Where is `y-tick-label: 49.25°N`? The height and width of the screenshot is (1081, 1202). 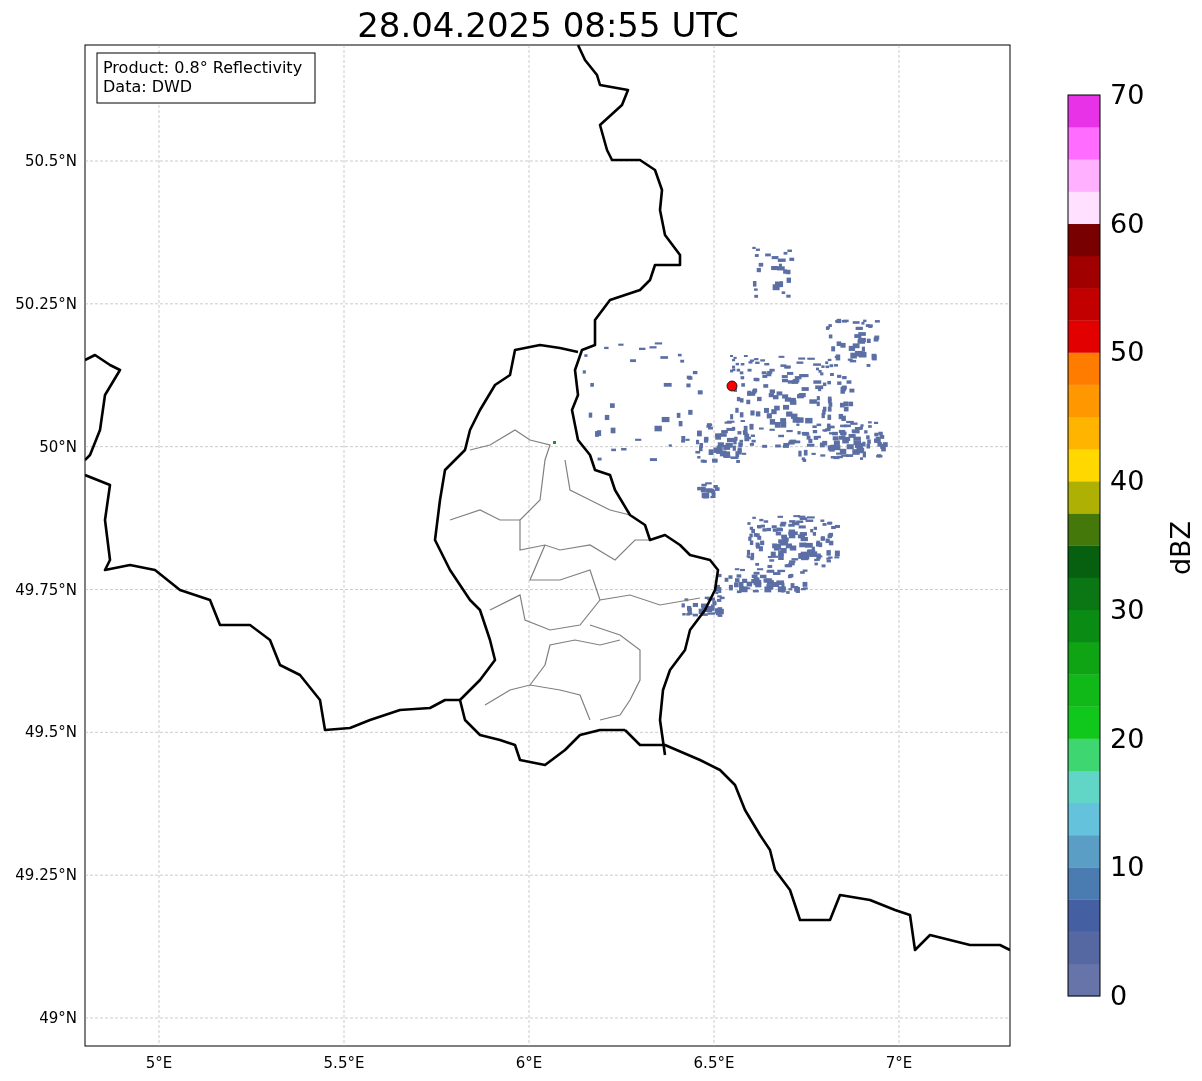 y-tick-label: 49.25°N is located at coordinates (46, 875).